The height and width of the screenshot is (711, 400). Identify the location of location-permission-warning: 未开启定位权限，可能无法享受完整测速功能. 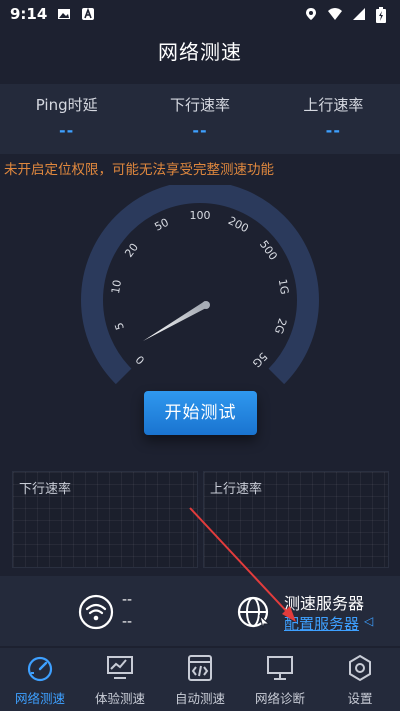
(139, 168).